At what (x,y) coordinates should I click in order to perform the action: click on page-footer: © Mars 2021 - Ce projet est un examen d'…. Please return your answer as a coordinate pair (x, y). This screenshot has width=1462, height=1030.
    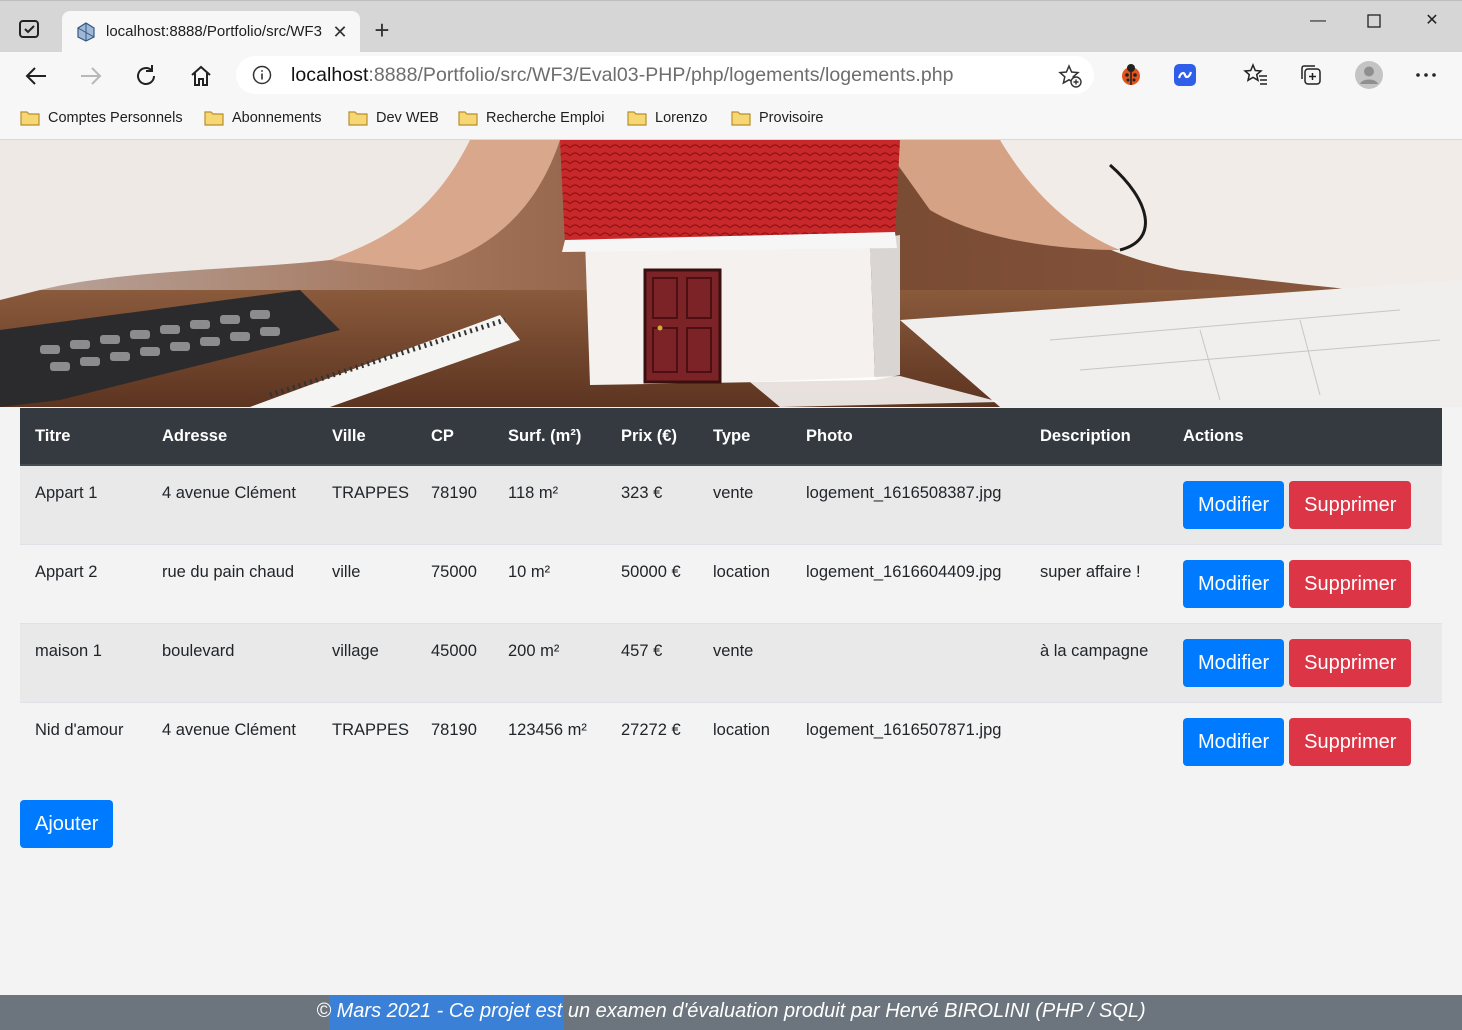
    Looking at the image, I should click on (731, 1012).